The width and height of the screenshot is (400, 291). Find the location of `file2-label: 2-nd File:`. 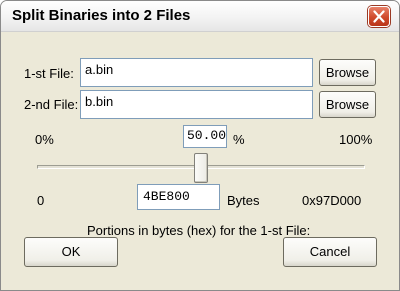

file2-label: 2-nd File: is located at coordinates (51, 104).